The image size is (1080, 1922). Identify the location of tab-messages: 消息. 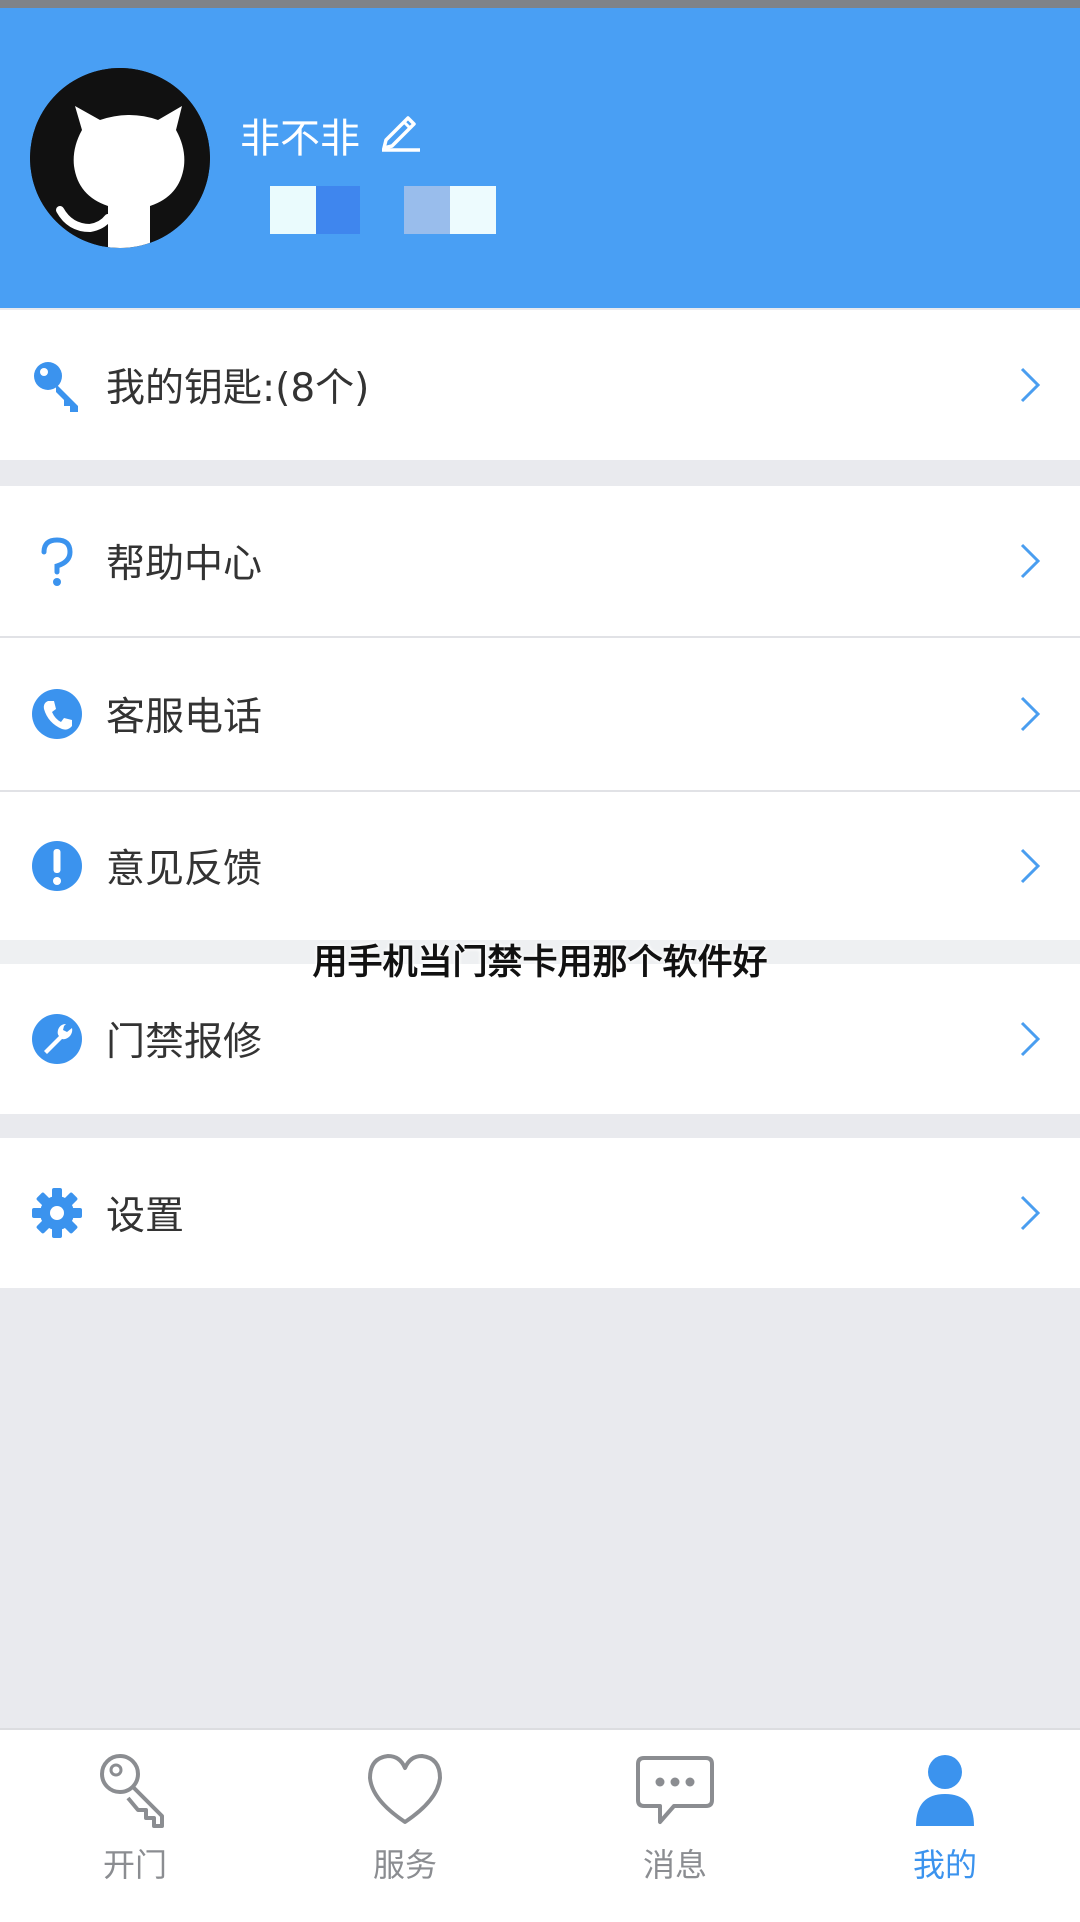
(675, 1826).